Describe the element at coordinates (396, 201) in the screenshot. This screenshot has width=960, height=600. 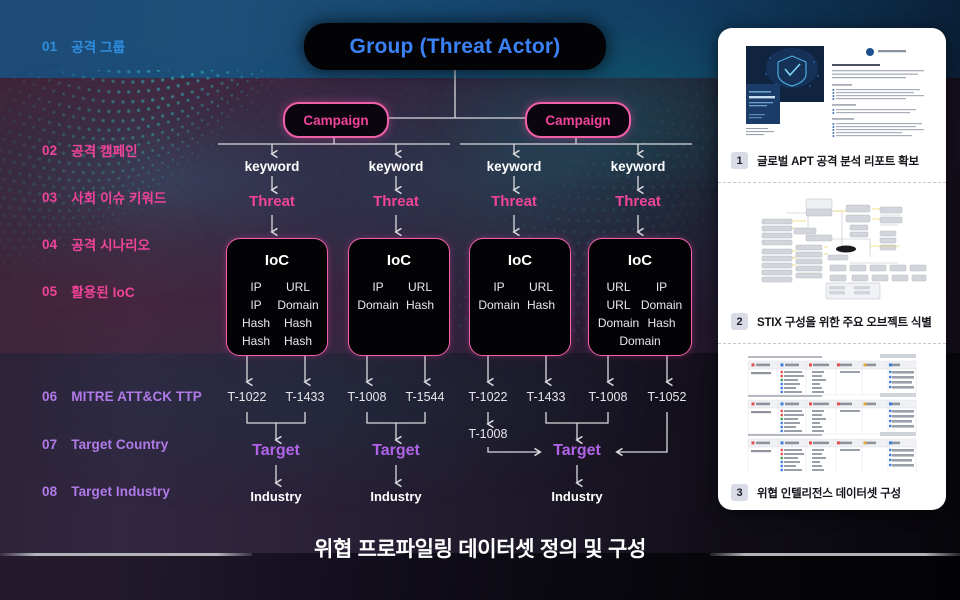
I see `threat-node-2: Threat` at that location.